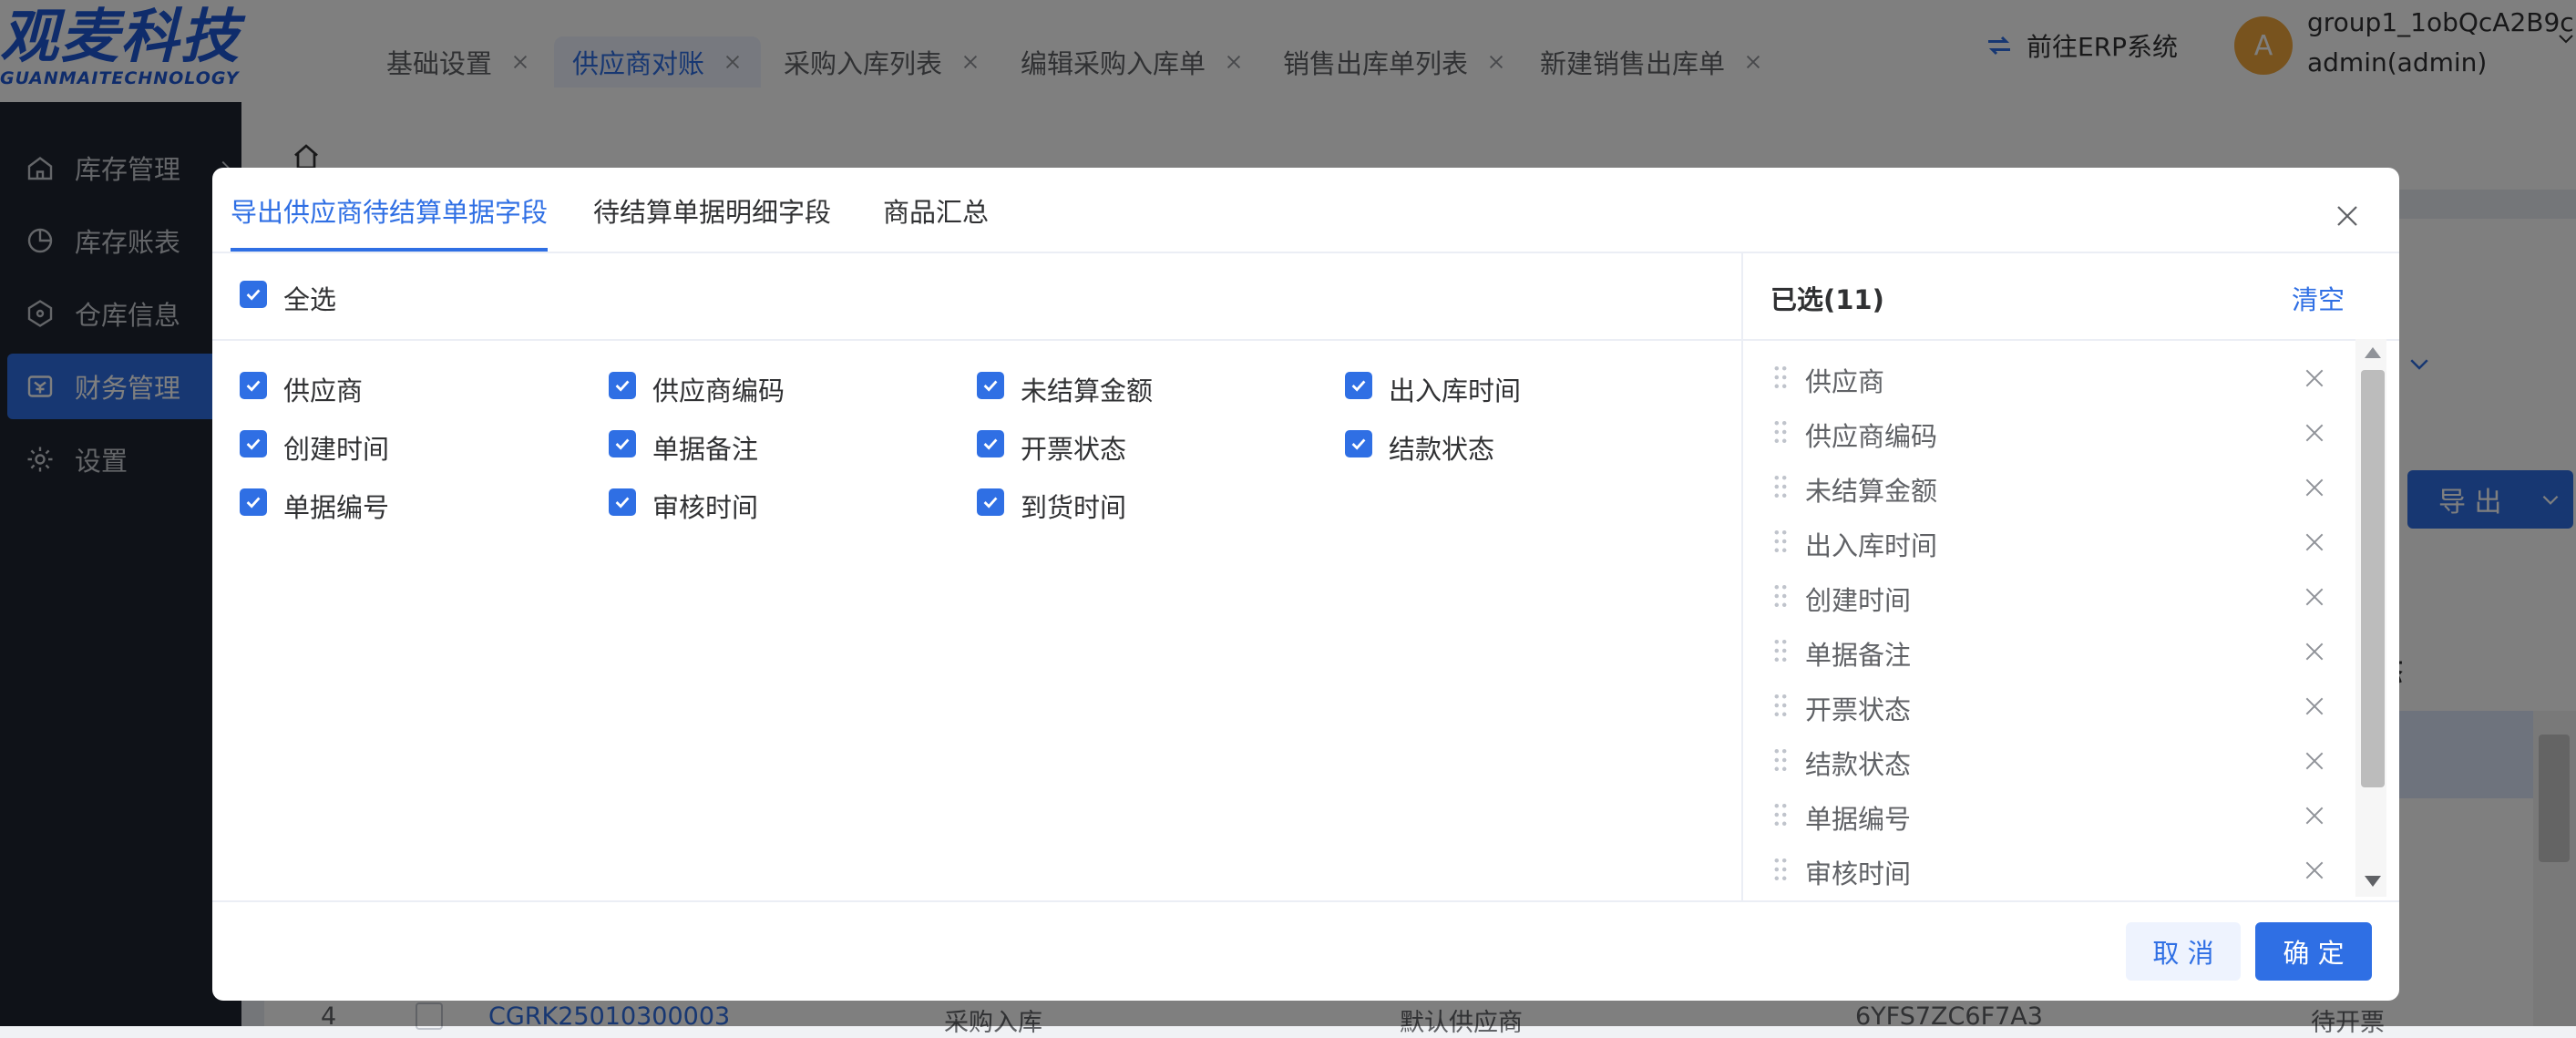 The height and width of the screenshot is (1038, 2576). What do you see at coordinates (310, 299) in the screenshot?
I see `select-all-label: 全选` at bounding box center [310, 299].